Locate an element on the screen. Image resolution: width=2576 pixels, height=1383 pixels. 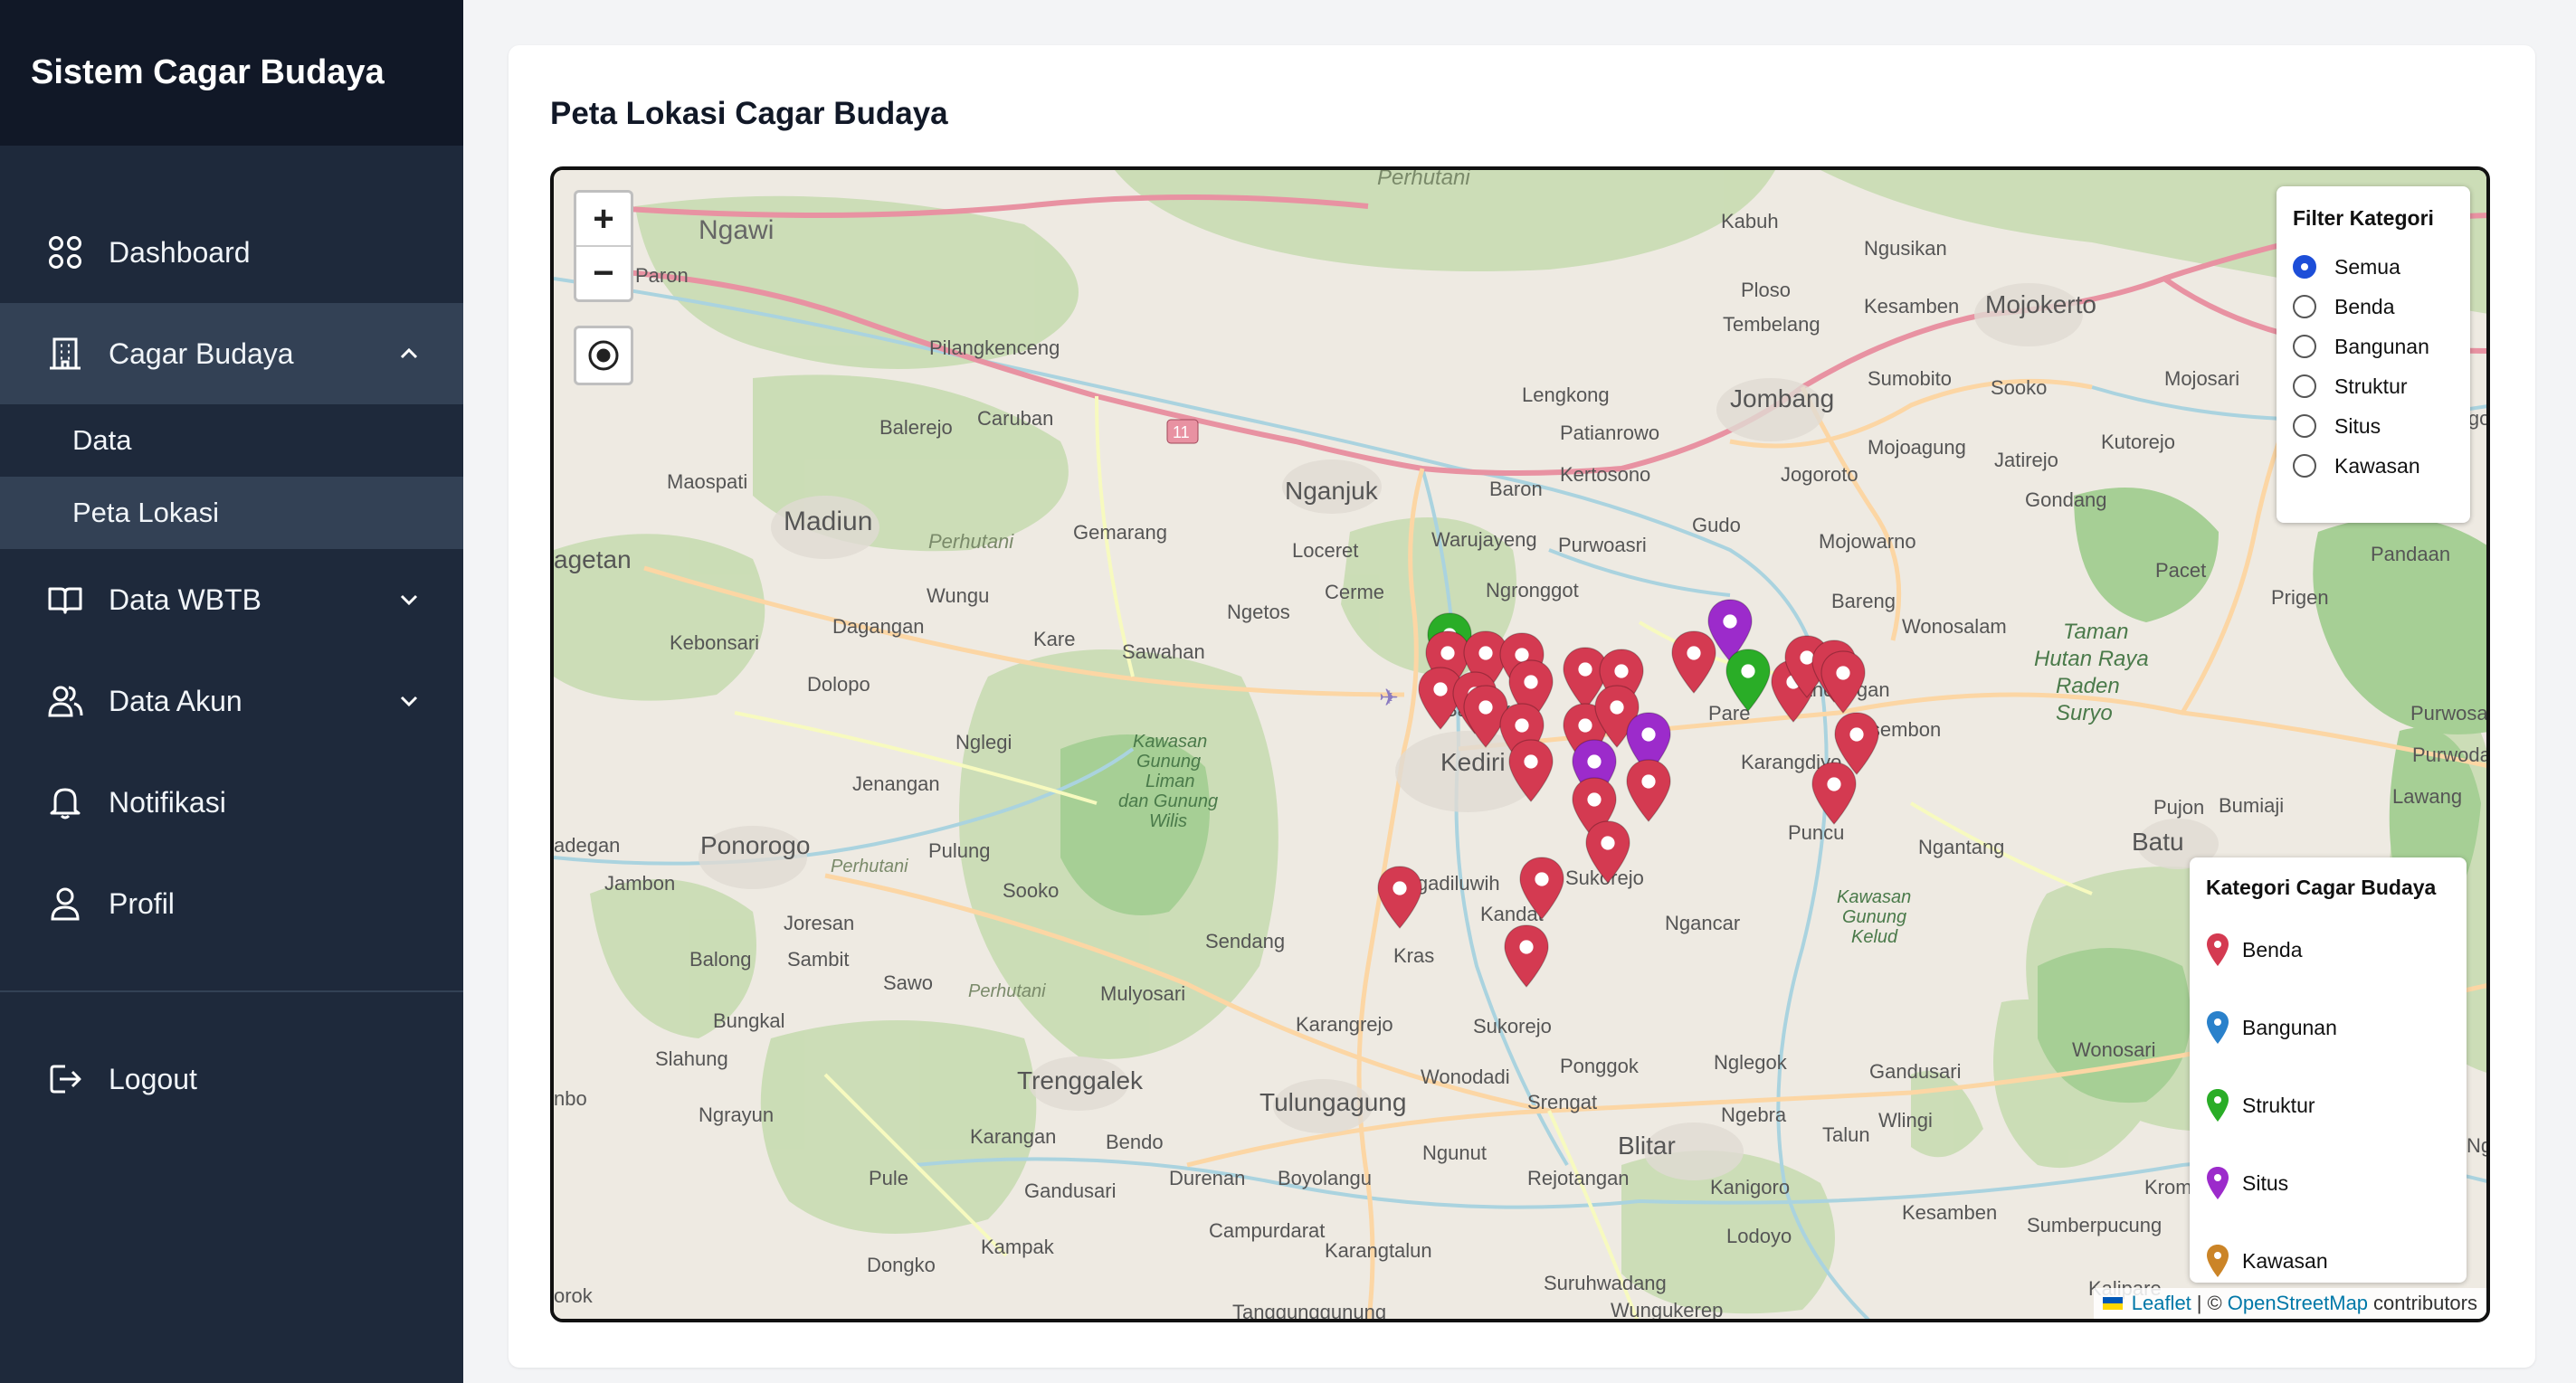
svg-text: Kesamben is located at coordinates (1912, 306).